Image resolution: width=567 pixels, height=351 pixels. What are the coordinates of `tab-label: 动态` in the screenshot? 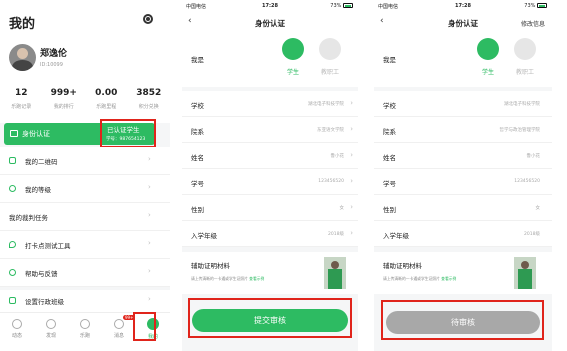 It's located at (16, 336).